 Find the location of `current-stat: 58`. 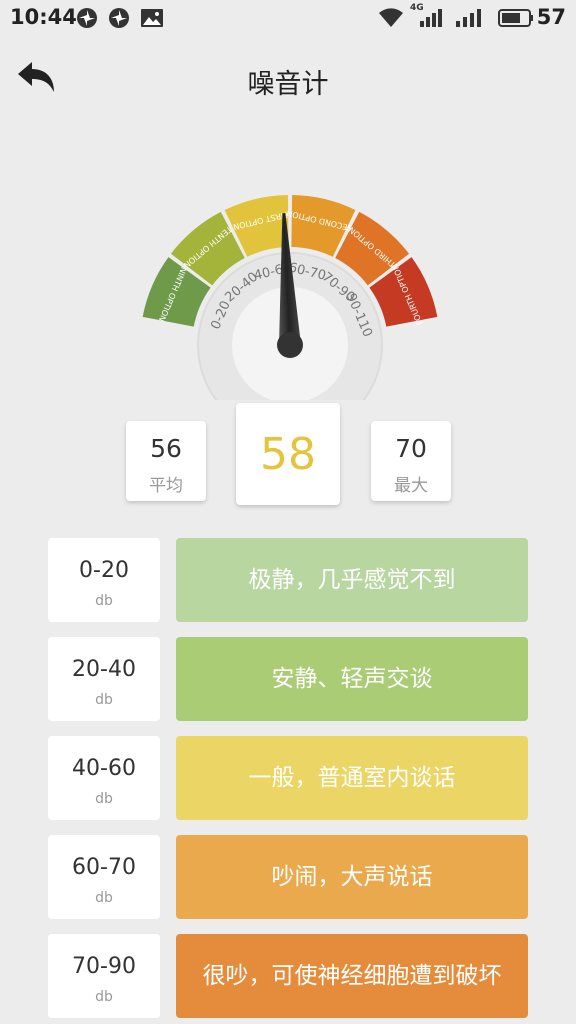

current-stat: 58 is located at coordinates (288, 454).